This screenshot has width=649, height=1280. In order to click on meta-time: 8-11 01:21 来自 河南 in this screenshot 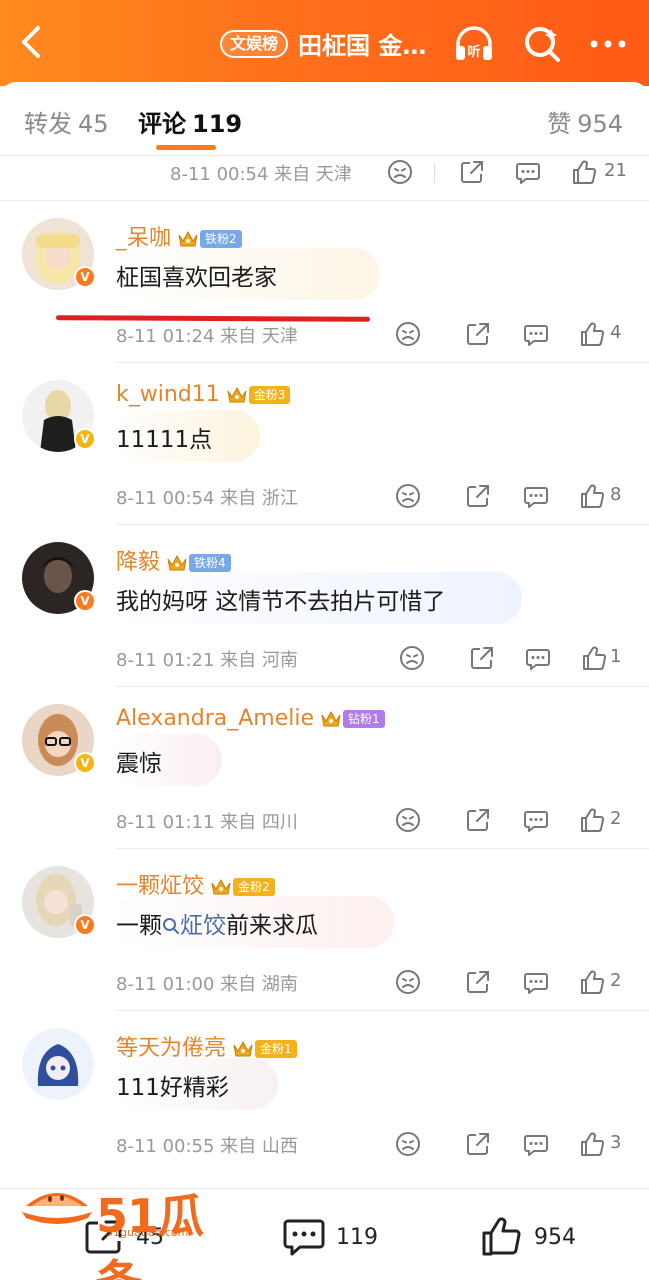, I will do `click(207, 660)`.